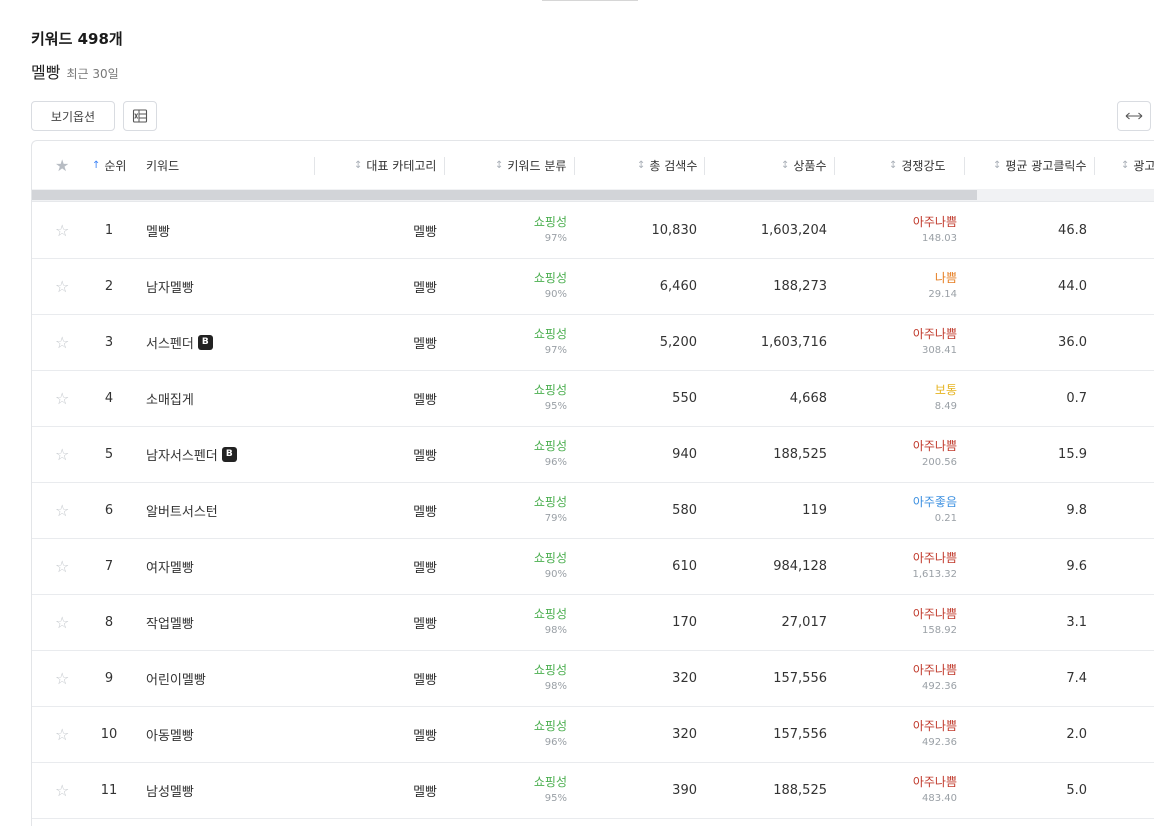 This screenshot has height=826, width=1154. Describe the element at coordinates (504, 195) in the screenshot. I see `scrollbar-thumb` at that location.